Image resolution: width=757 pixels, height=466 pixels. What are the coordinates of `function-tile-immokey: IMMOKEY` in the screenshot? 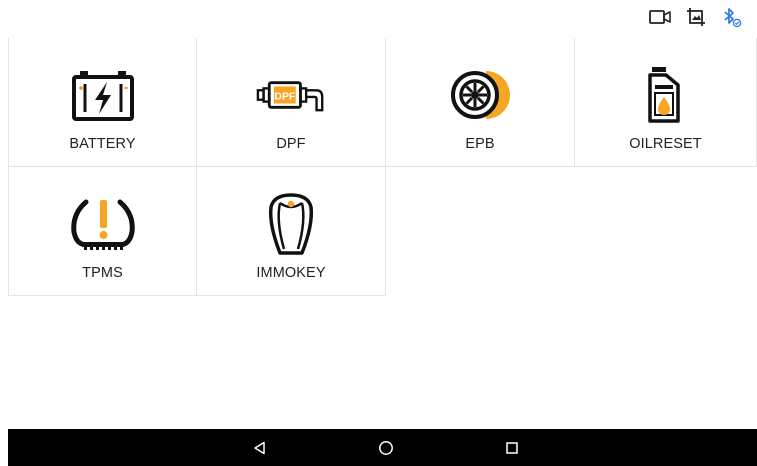 It's located at (291, 231).